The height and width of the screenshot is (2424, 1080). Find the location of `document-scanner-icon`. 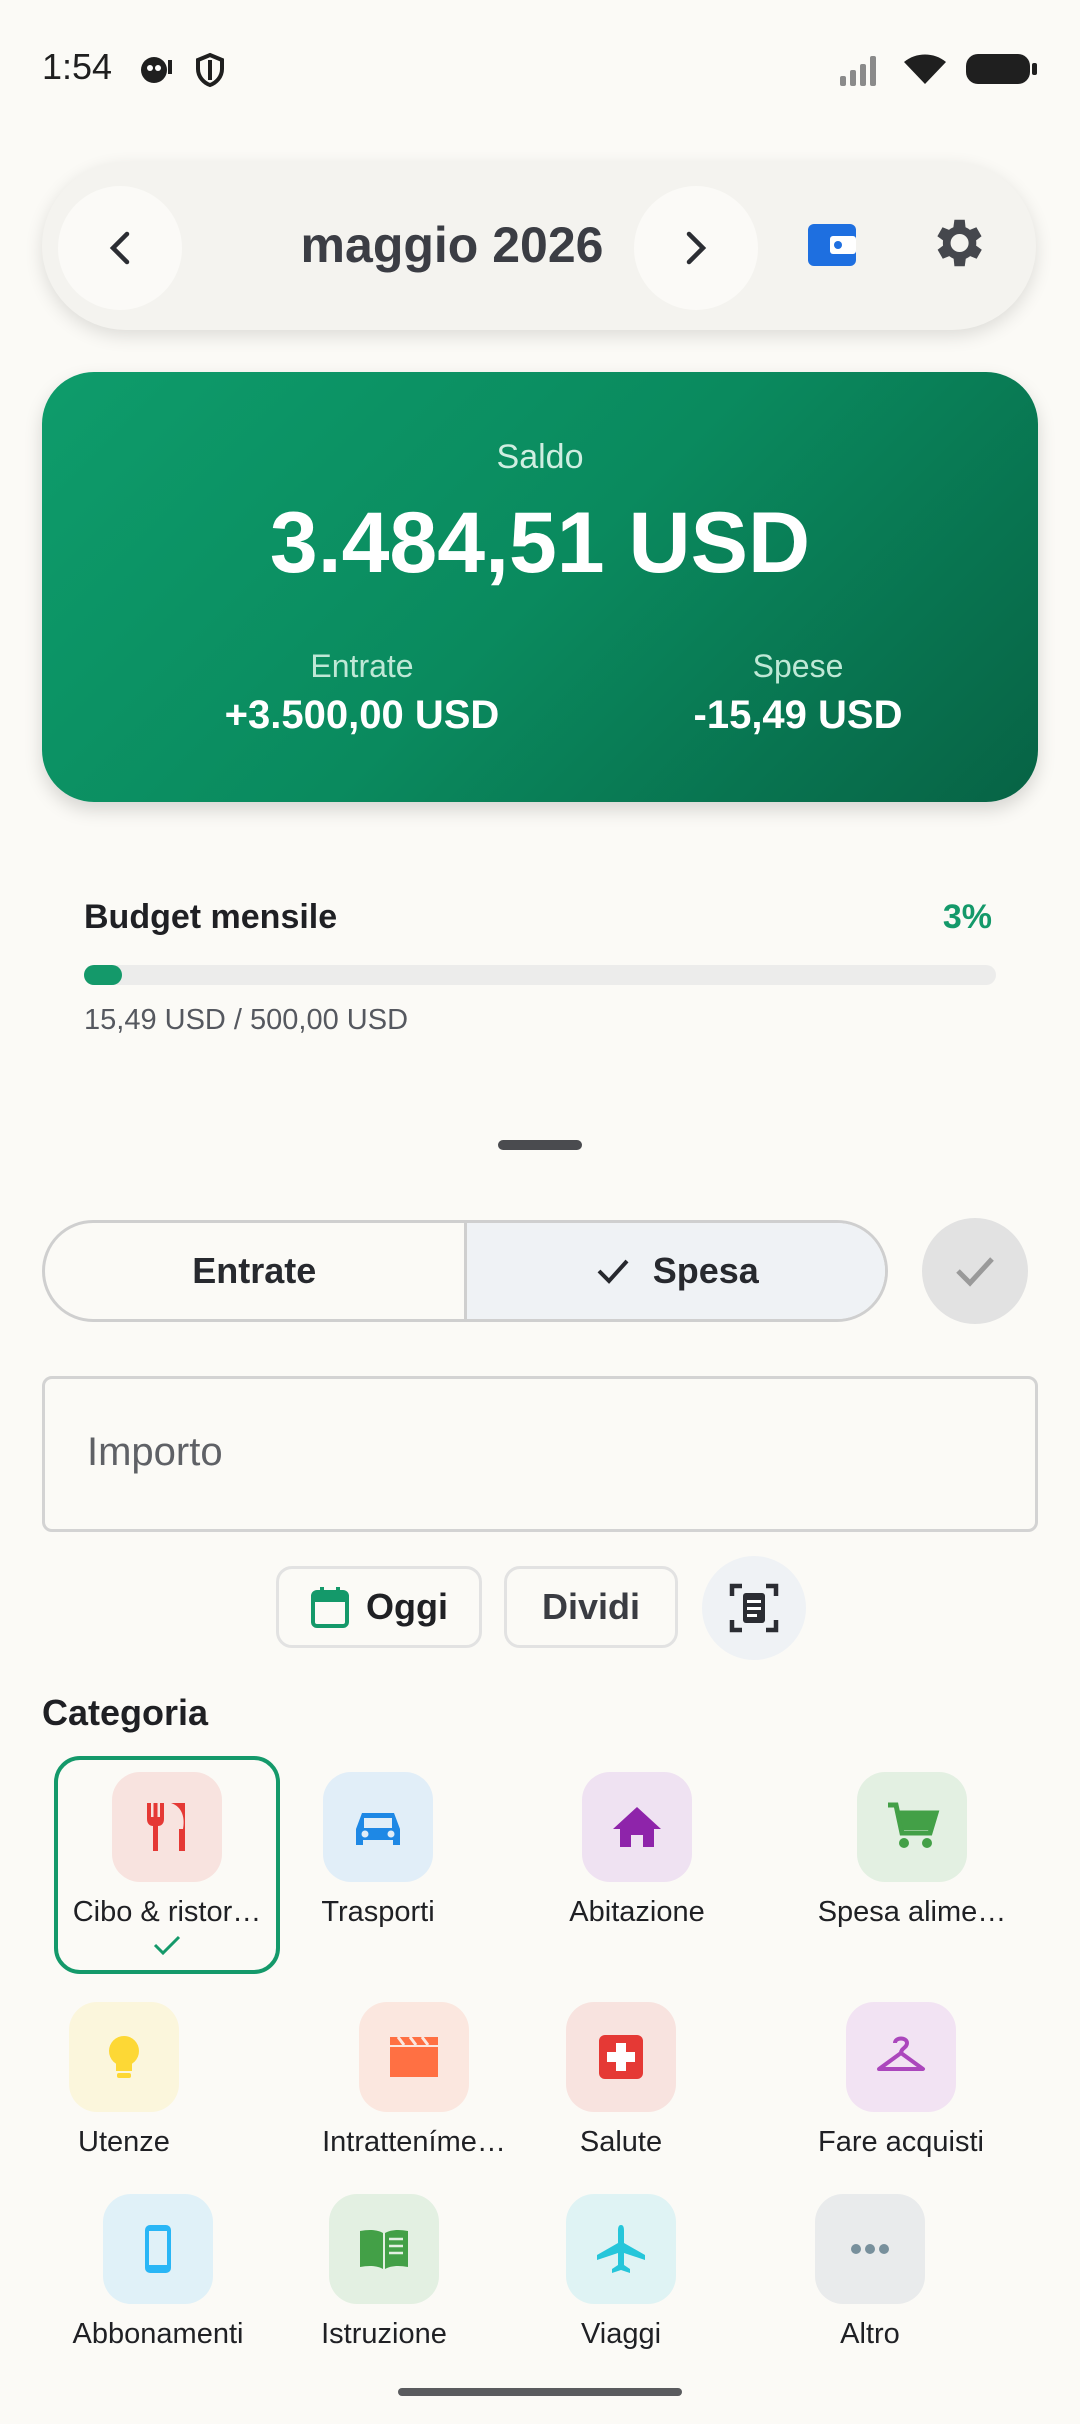

document-scanner-icon is located at coordinates (754, 1608).